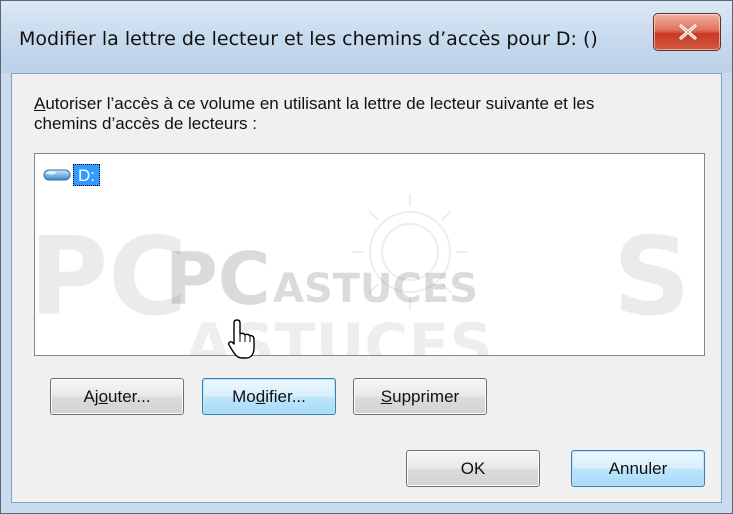 The image size is (733, 514). What do you see at coordinates (145, 123) in the screenshot?
I see `description-line-2: chemins d’accès de lecteurs :` at bounding box center [145, 123].